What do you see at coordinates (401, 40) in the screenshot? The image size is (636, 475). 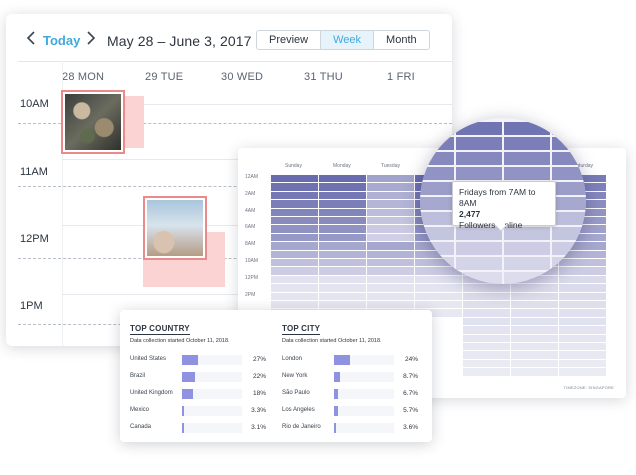 I see `view-month-button: Month` at bounding box center [401, 40].